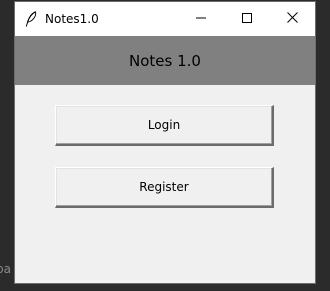 The width and height of the screenshot is (330, 291). What do you see at coordinates (72, 19) in the screenshot?
I see `window-title: Notes1.0` at bounding box center [72, 19].